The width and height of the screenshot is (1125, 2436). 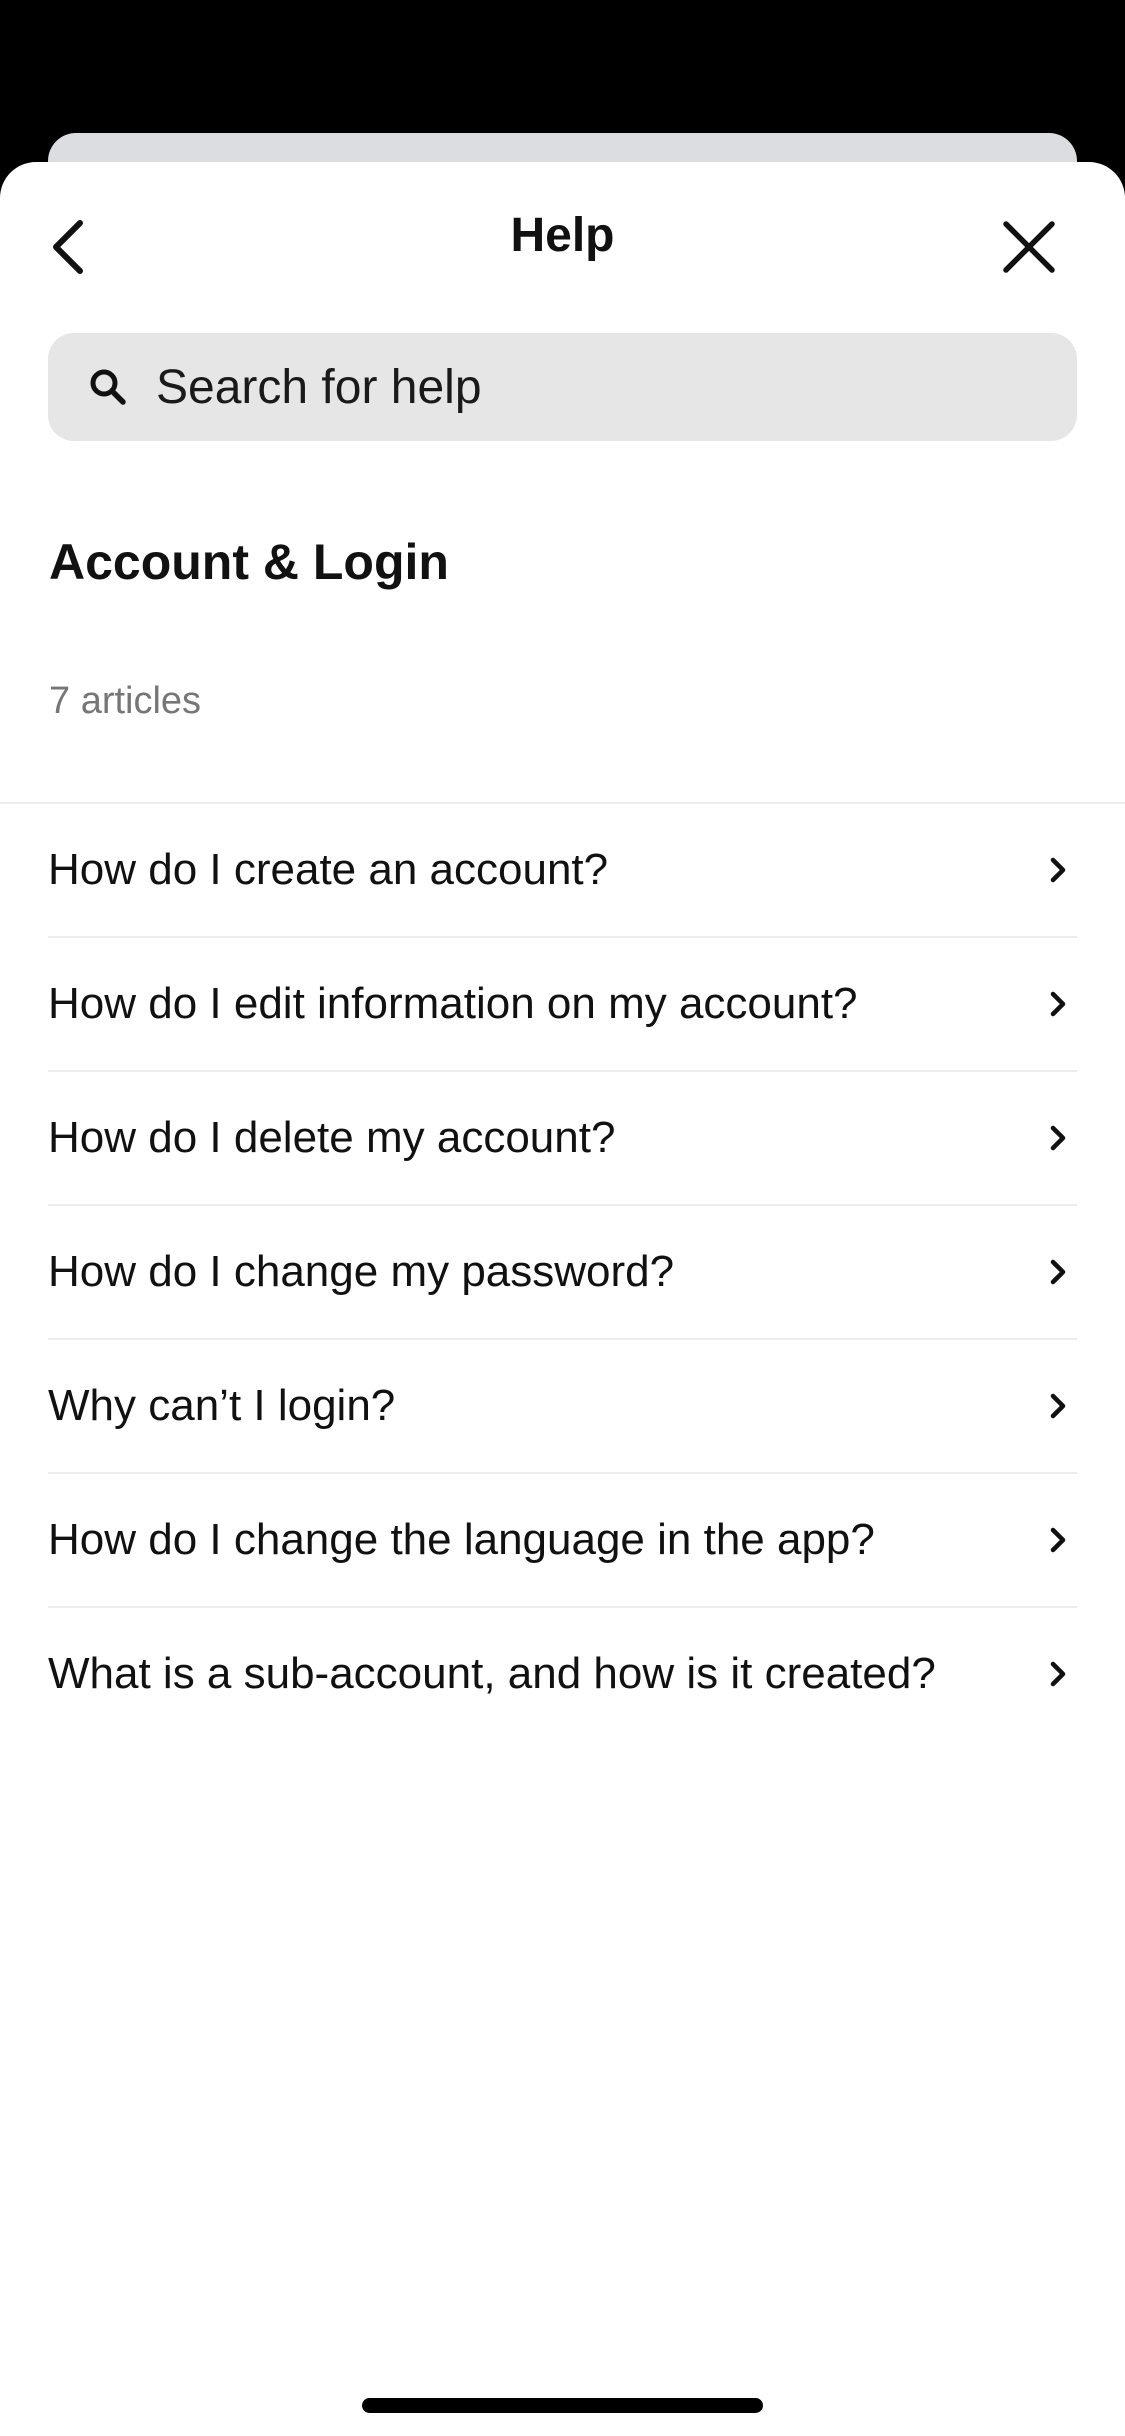 I want to click on search-bar, so click(x=562, y=387).